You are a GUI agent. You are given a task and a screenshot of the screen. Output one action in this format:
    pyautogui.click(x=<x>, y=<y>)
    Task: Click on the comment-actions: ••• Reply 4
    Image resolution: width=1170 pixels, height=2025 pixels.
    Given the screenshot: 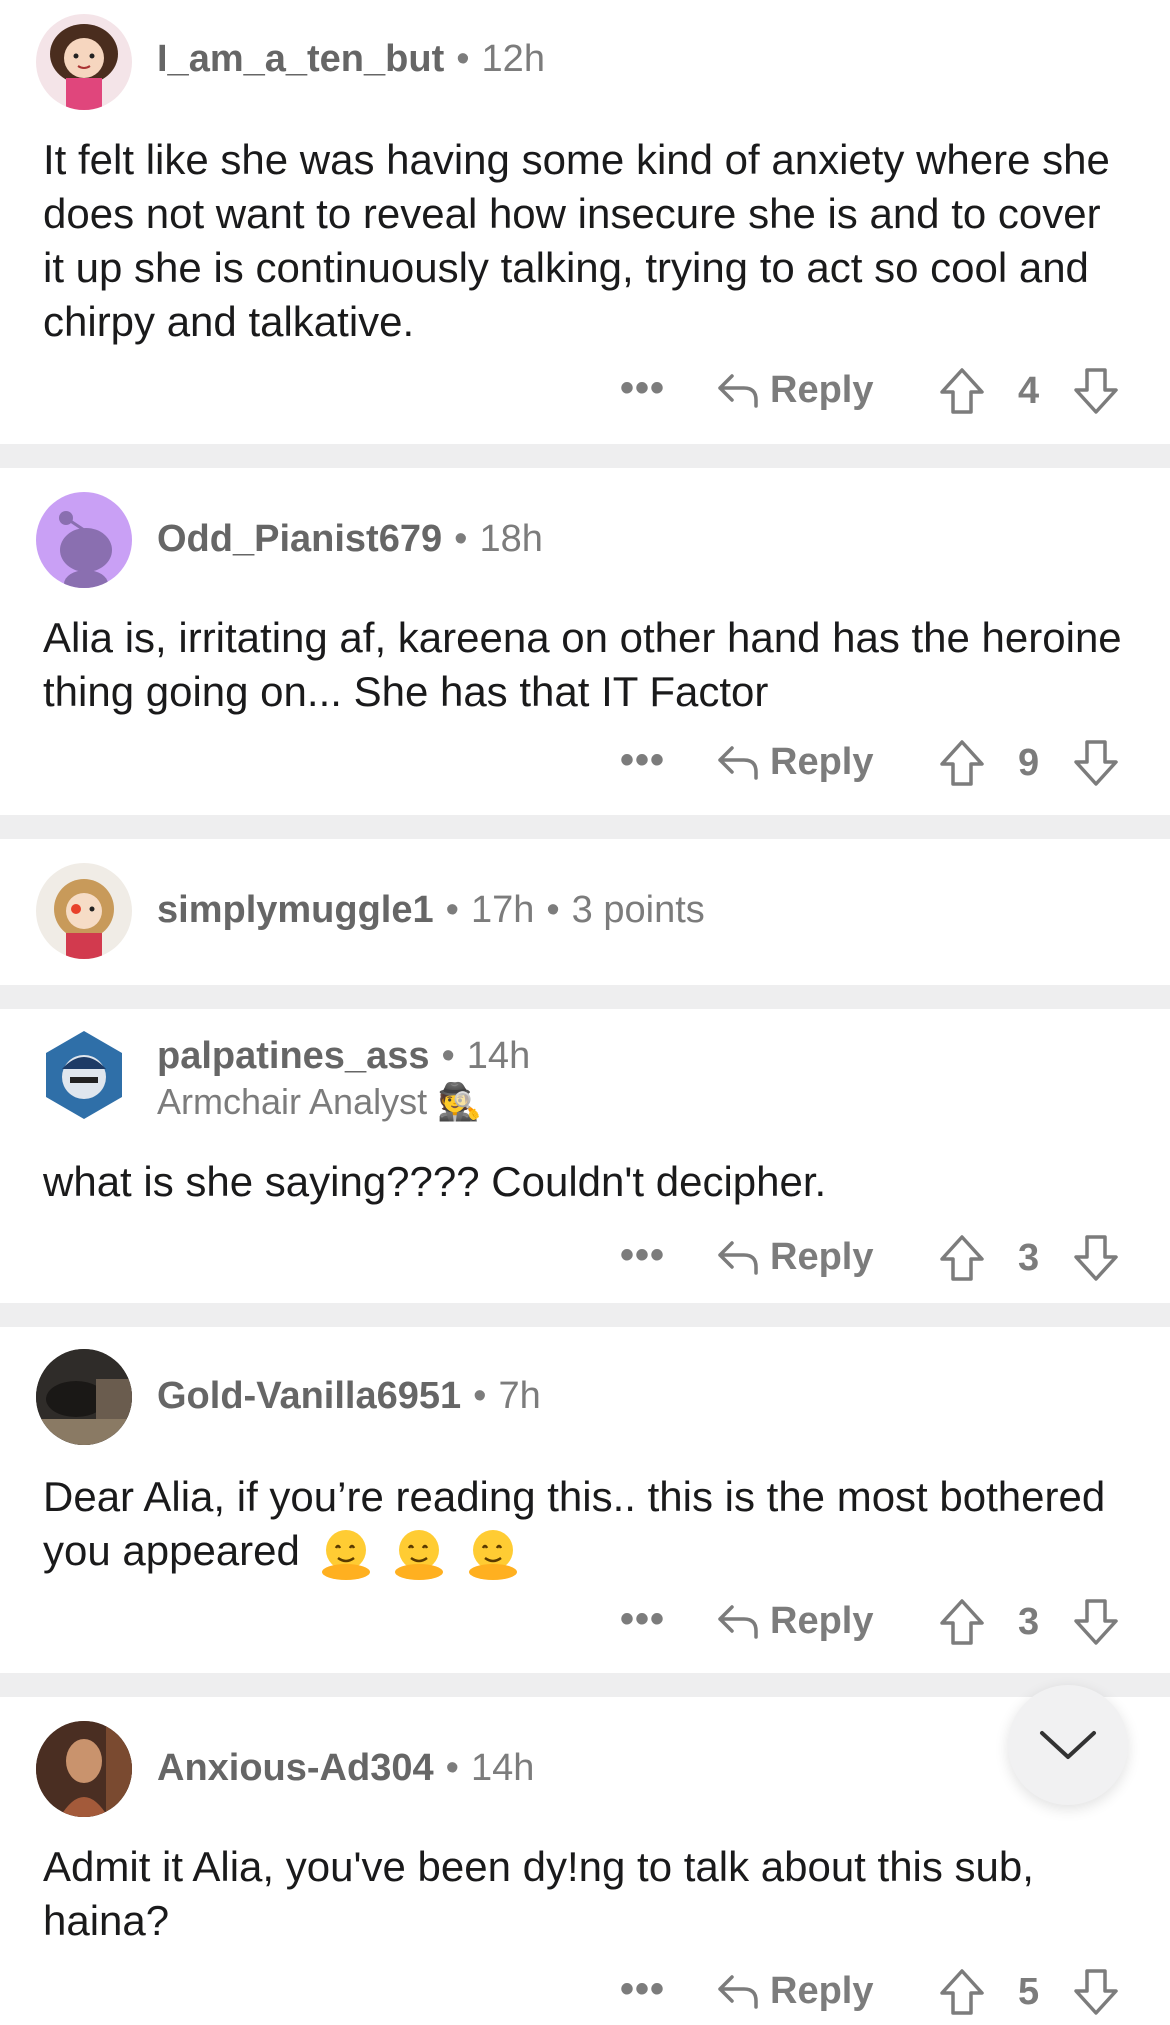 What is the action you would take?
    pyautogui.click(x=880, y=390)
    